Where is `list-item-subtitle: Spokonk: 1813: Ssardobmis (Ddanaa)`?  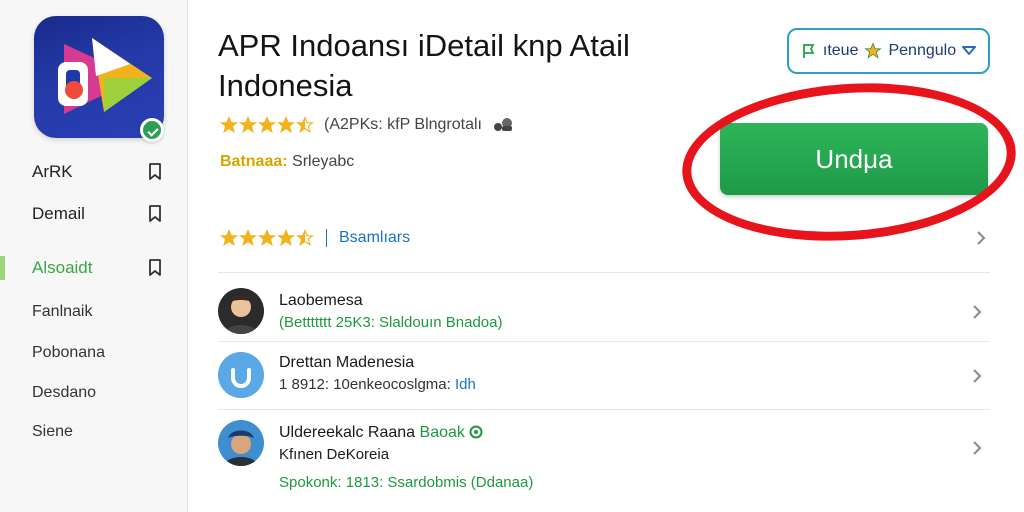 list-item-subtitle: Spokonk: 1813: Ssardobmis (Ddanaa) is located at coordinates (406, 482).